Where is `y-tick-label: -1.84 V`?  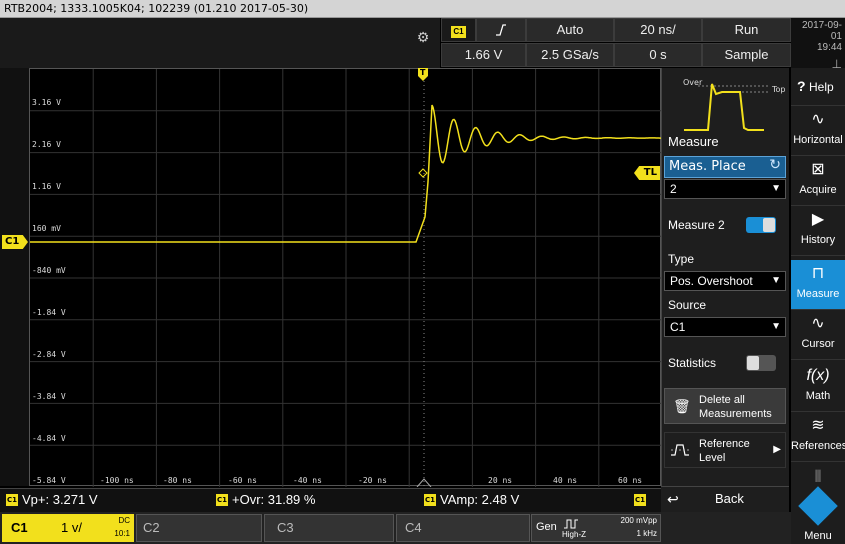 y-tick-label: -1.84 V is located at coordinates (49, 312).